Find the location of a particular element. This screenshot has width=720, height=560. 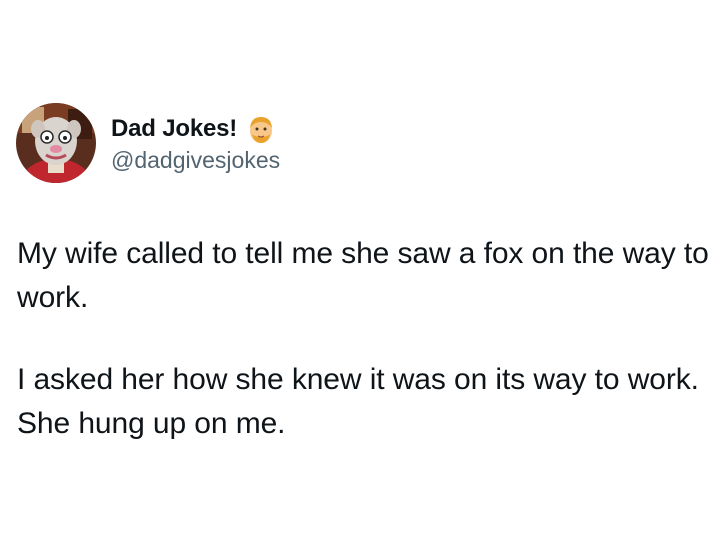

display-name-row: Dad Jokes! is located at coordinates (195, 129).